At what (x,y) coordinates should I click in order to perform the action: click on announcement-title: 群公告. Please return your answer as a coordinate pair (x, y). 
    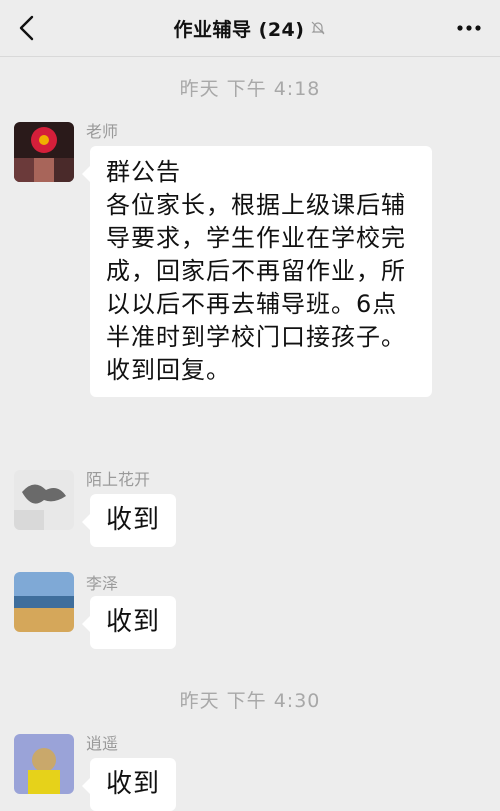
    Looking at the image, I should click on (143, 172).